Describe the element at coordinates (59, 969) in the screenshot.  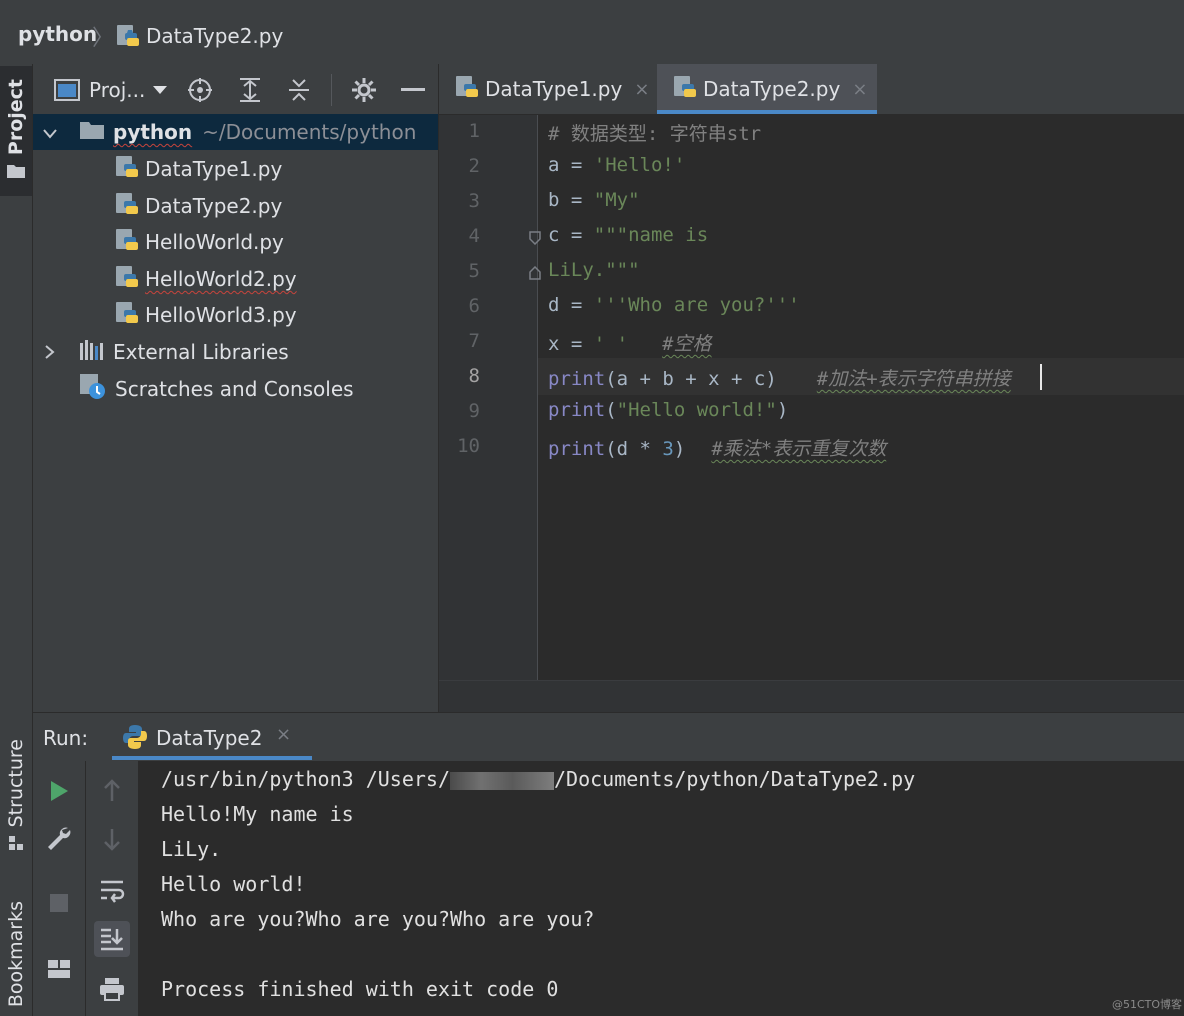
I see `layout-icon` at that location.